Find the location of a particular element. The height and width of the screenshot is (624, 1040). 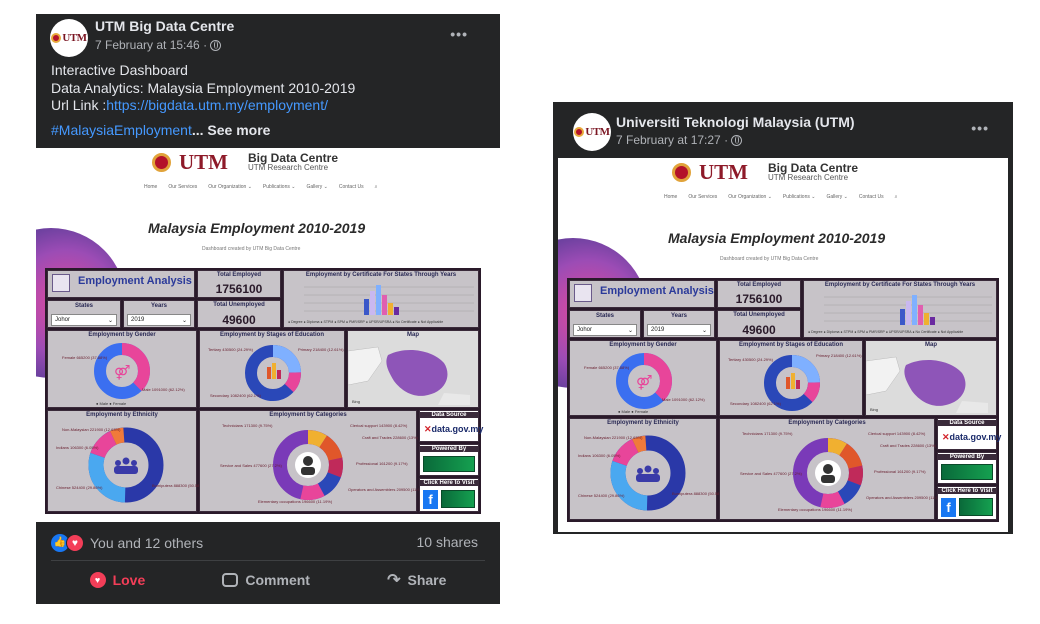

total-employed-value: 1756100 is located at coordinates (759, 299).